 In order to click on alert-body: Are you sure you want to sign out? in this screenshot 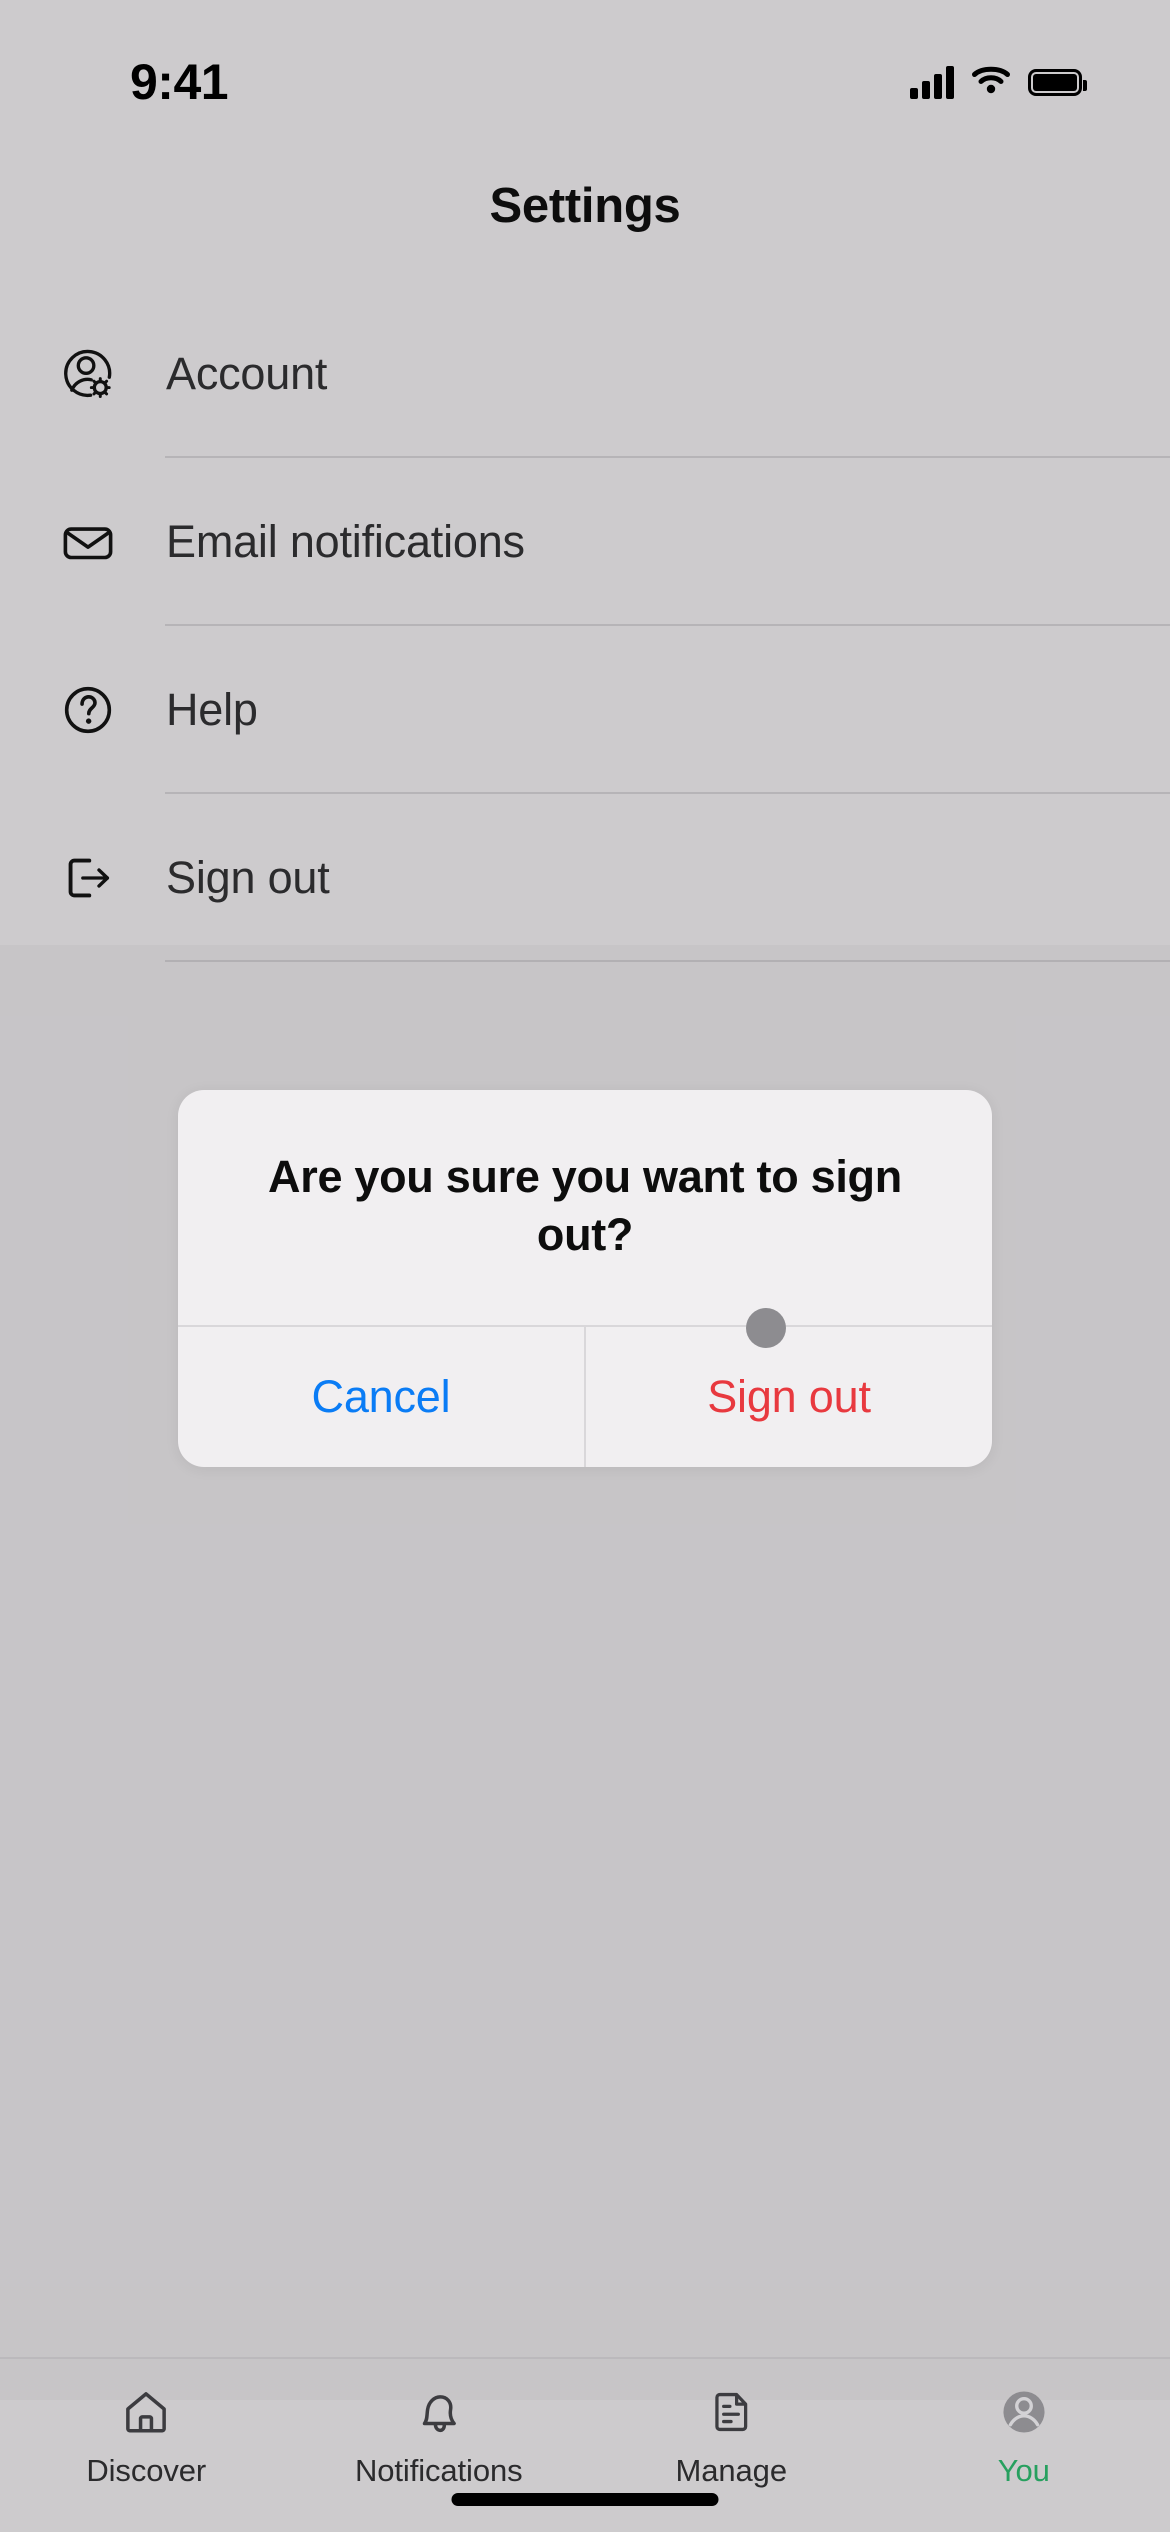, I will do `click(585, 1207)`.